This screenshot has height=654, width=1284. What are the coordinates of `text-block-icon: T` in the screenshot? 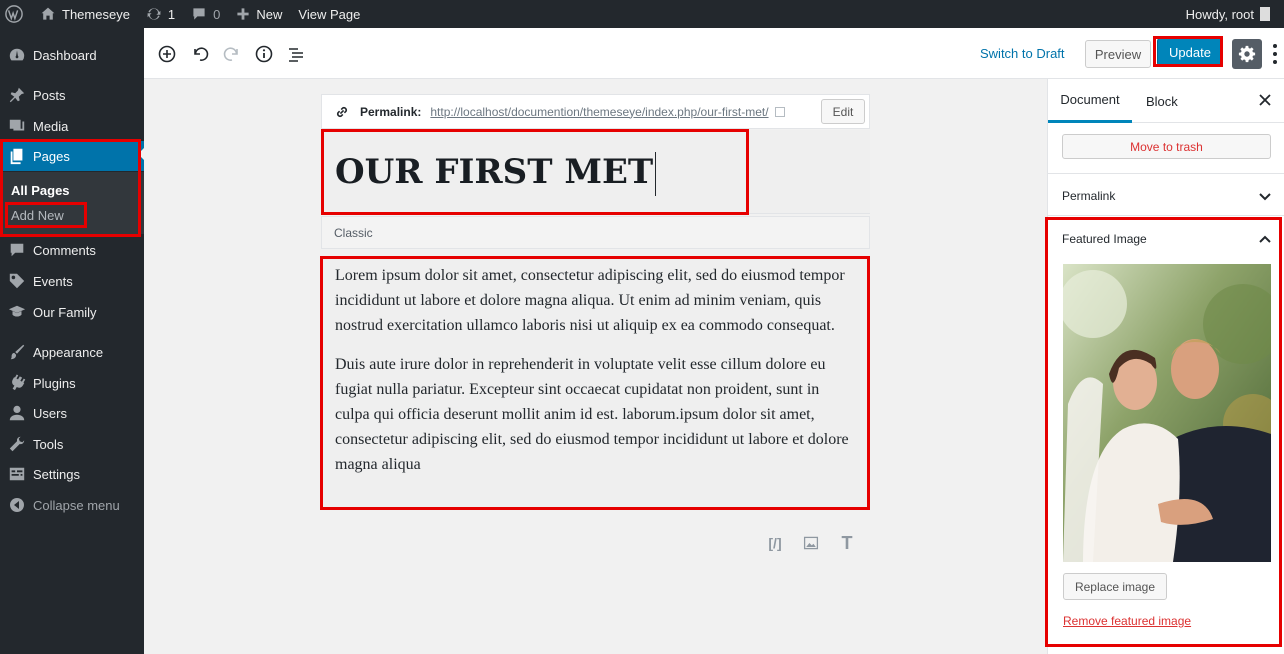 It's located at (847, 543).